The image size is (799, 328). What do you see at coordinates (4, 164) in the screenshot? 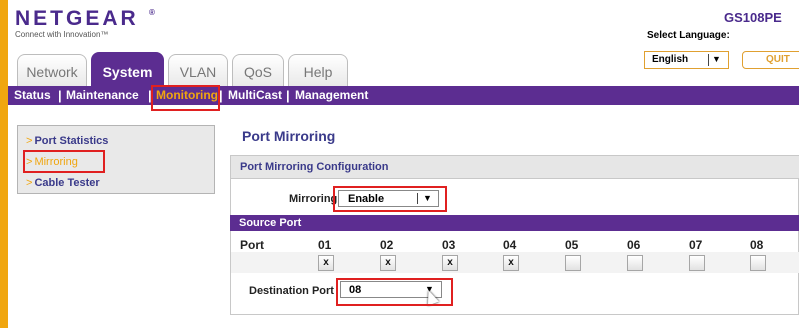
I see `left-accent-strip` at bounding box center [4, 164].